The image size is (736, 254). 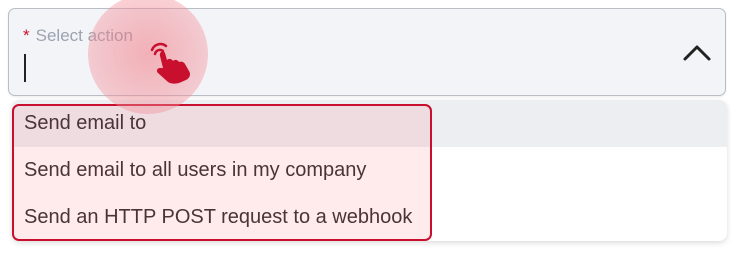 I want to click on chevron-up-icon, so click(x=697, y=52).